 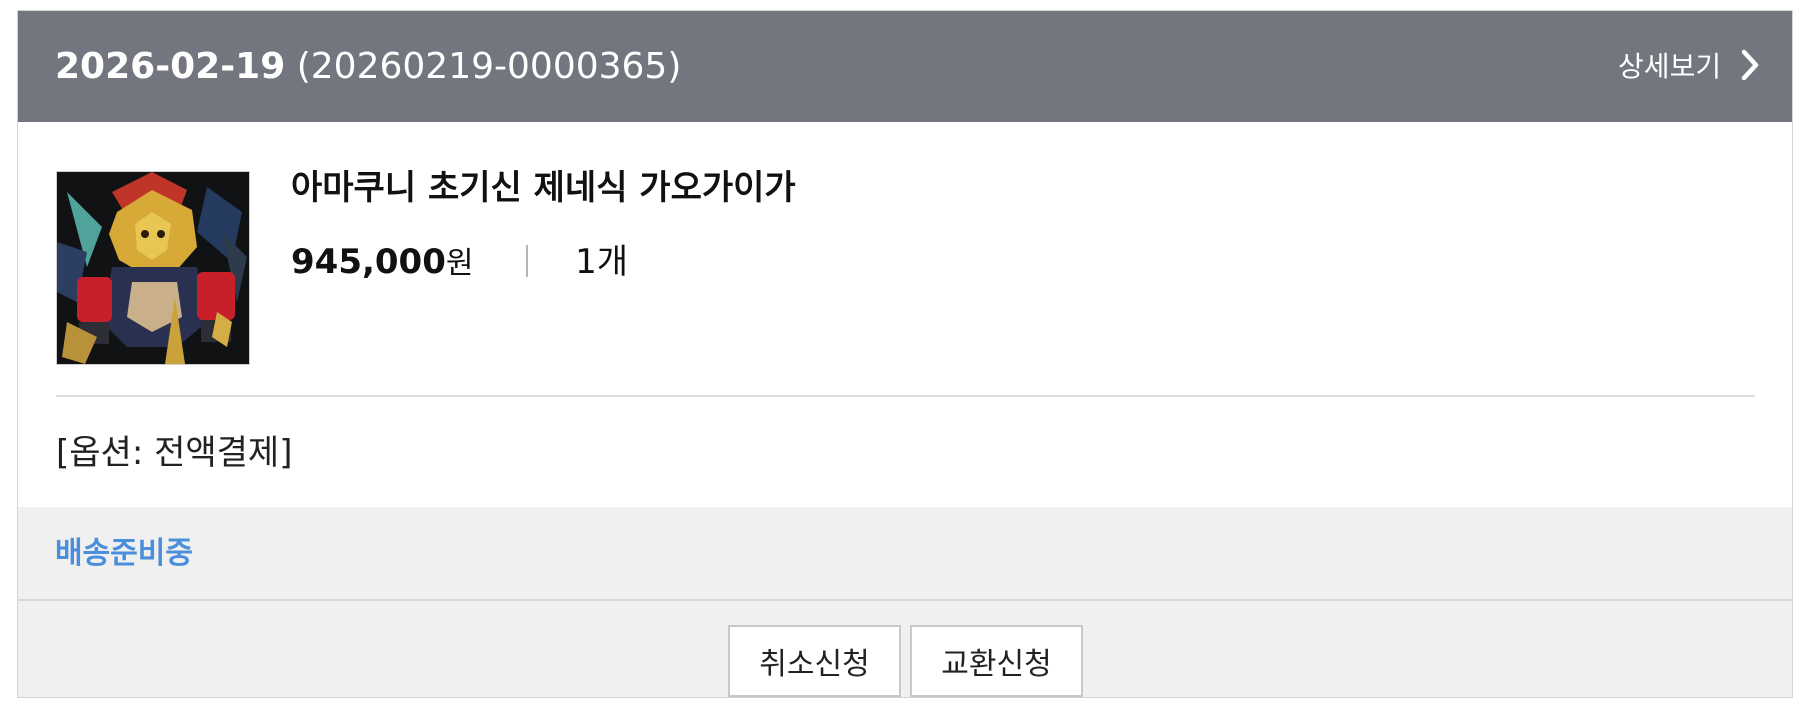 I want to click on exchange-request-button: 교환신청, so click(x=996, y=661).